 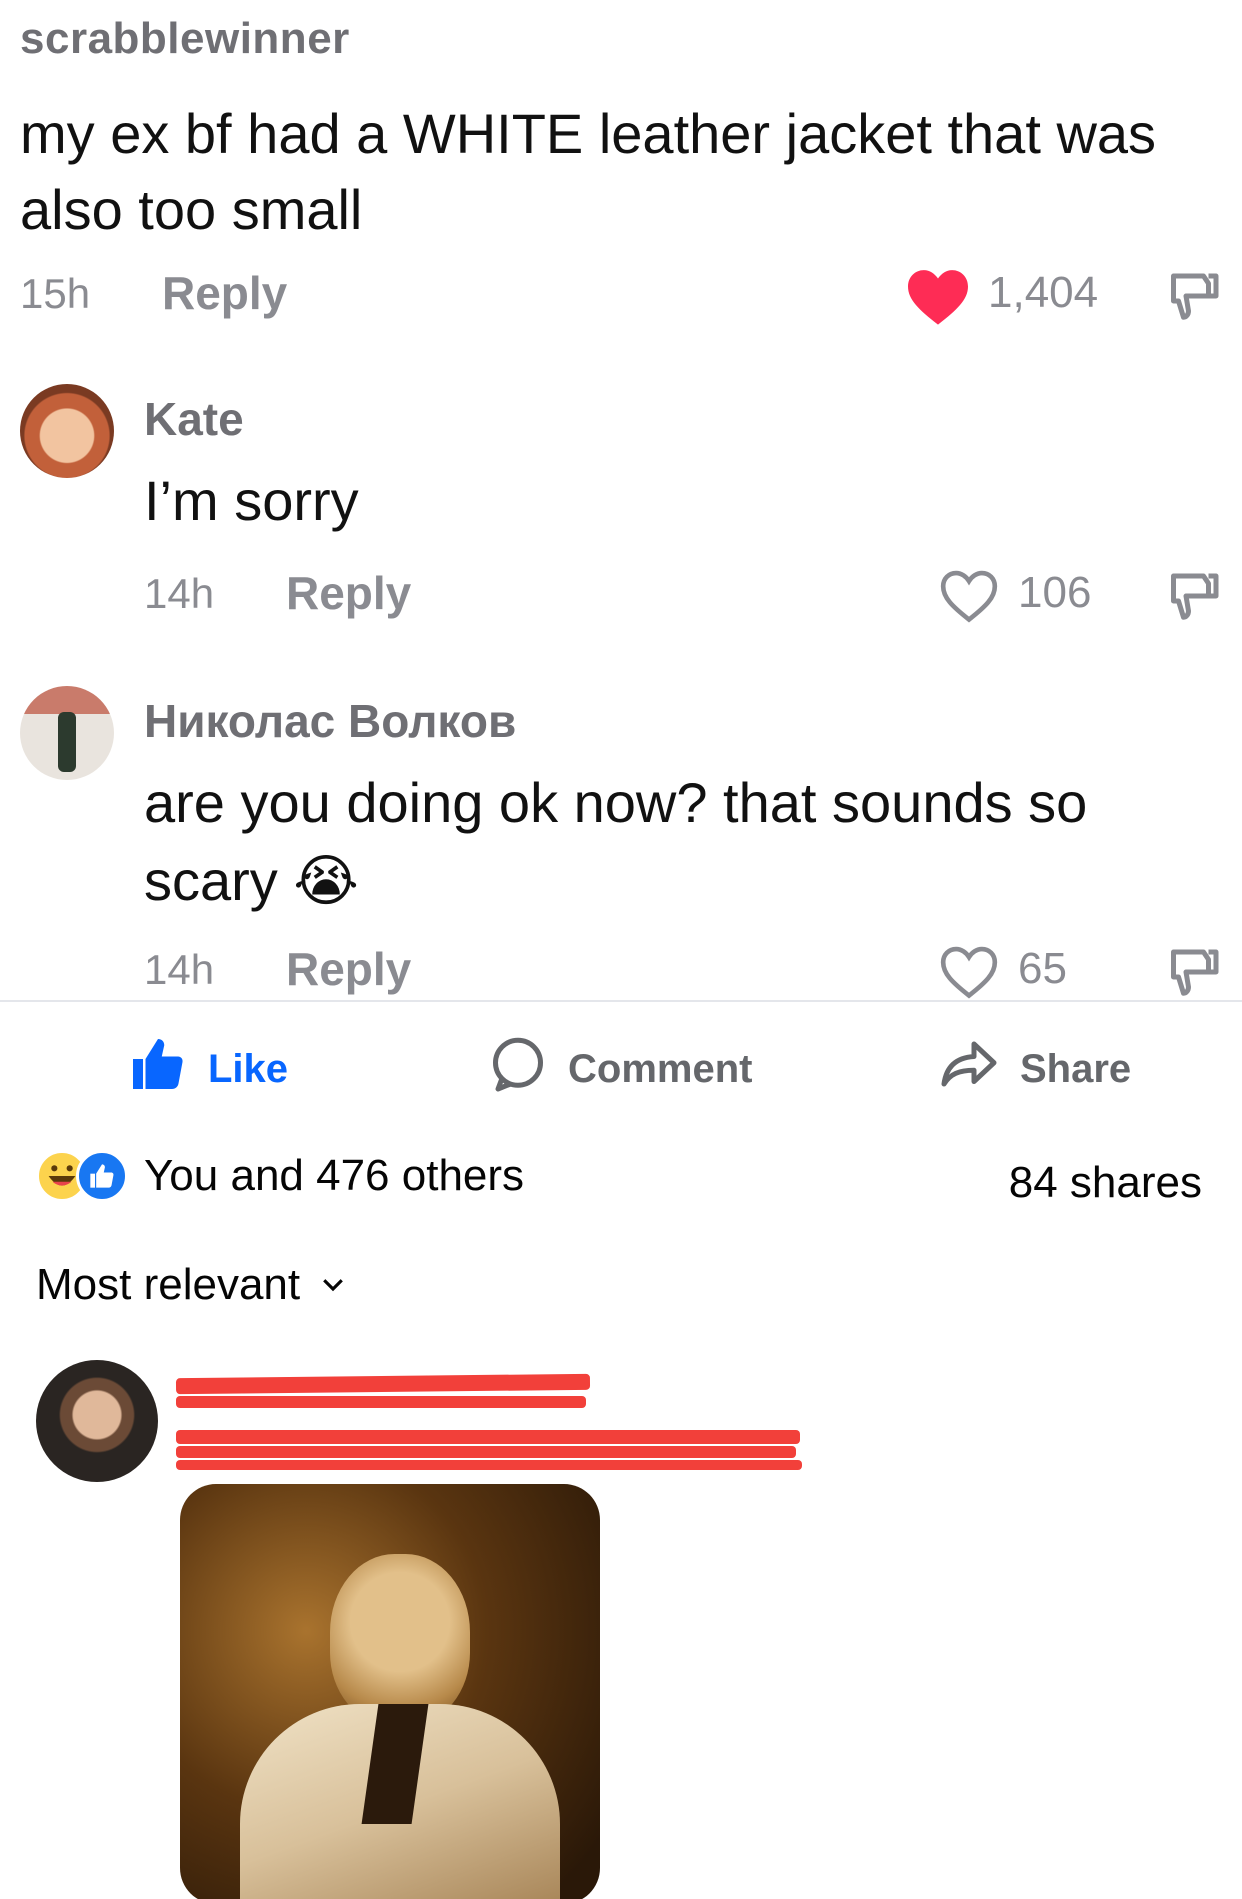 I want to click on comment-label: Comment, so click(x=660, y=1068).